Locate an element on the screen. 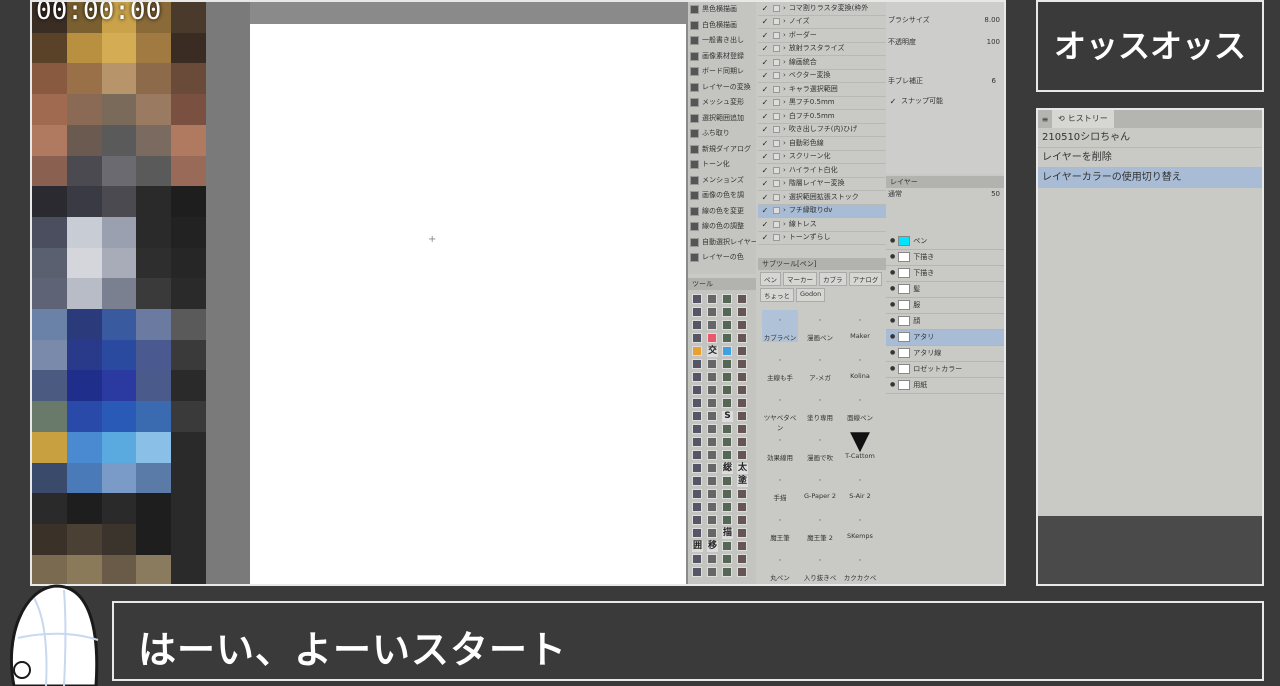 This screenshot has height=686, width=1280. sub-tool-category-tab: カブラ is located at coordinates (833, 279).